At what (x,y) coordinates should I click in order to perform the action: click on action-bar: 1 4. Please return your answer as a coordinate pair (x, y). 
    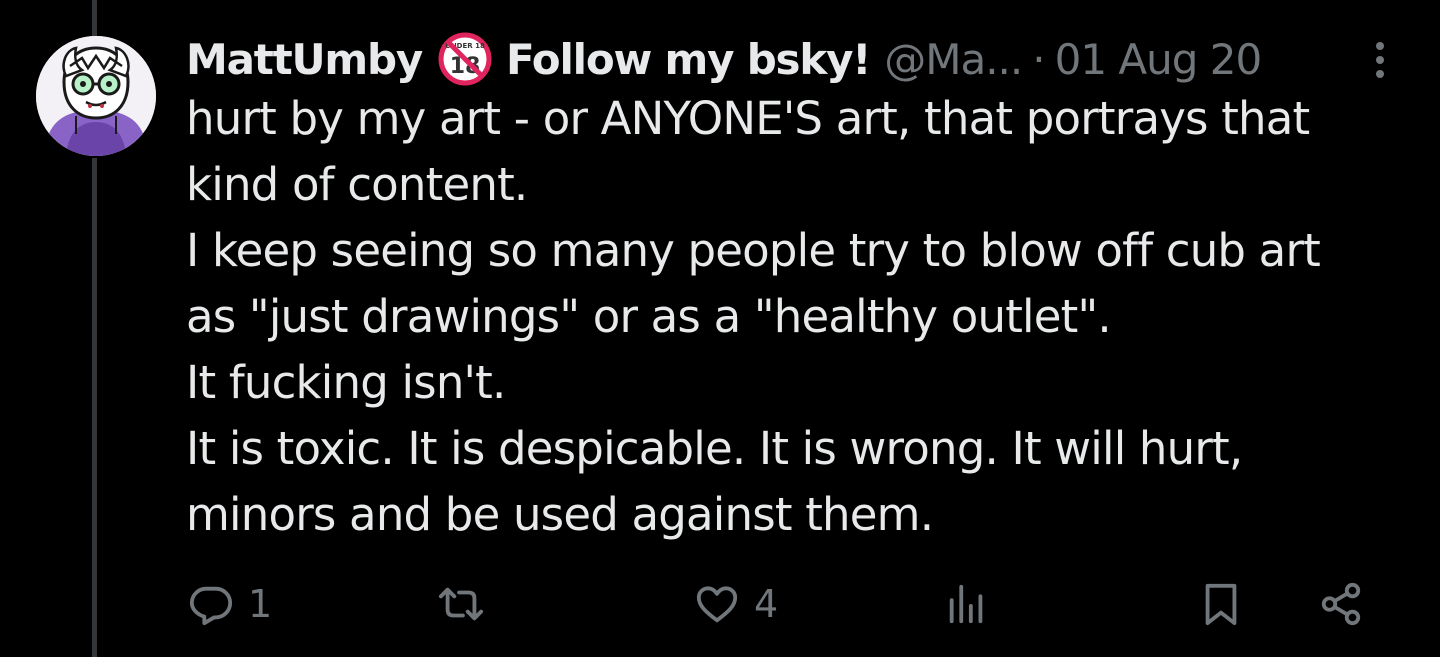
    Looking at the image, I should click on (720, 604).